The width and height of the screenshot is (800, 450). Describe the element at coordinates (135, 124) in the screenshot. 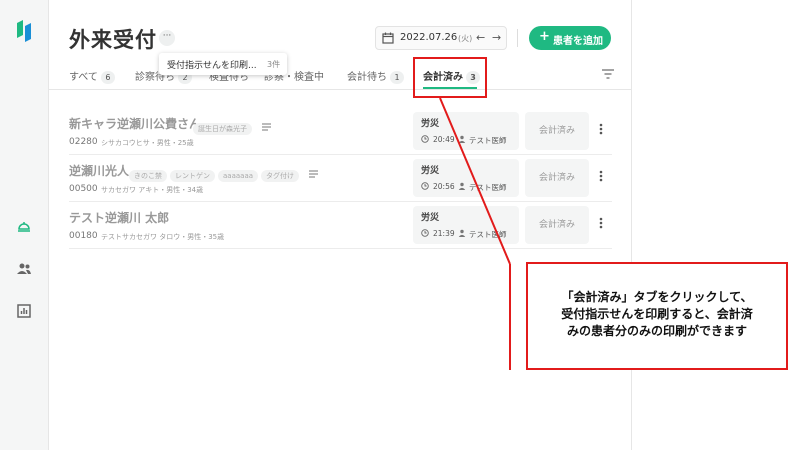

I see `patient-name: 新キャラ逆瀬川公費さん` at that location.